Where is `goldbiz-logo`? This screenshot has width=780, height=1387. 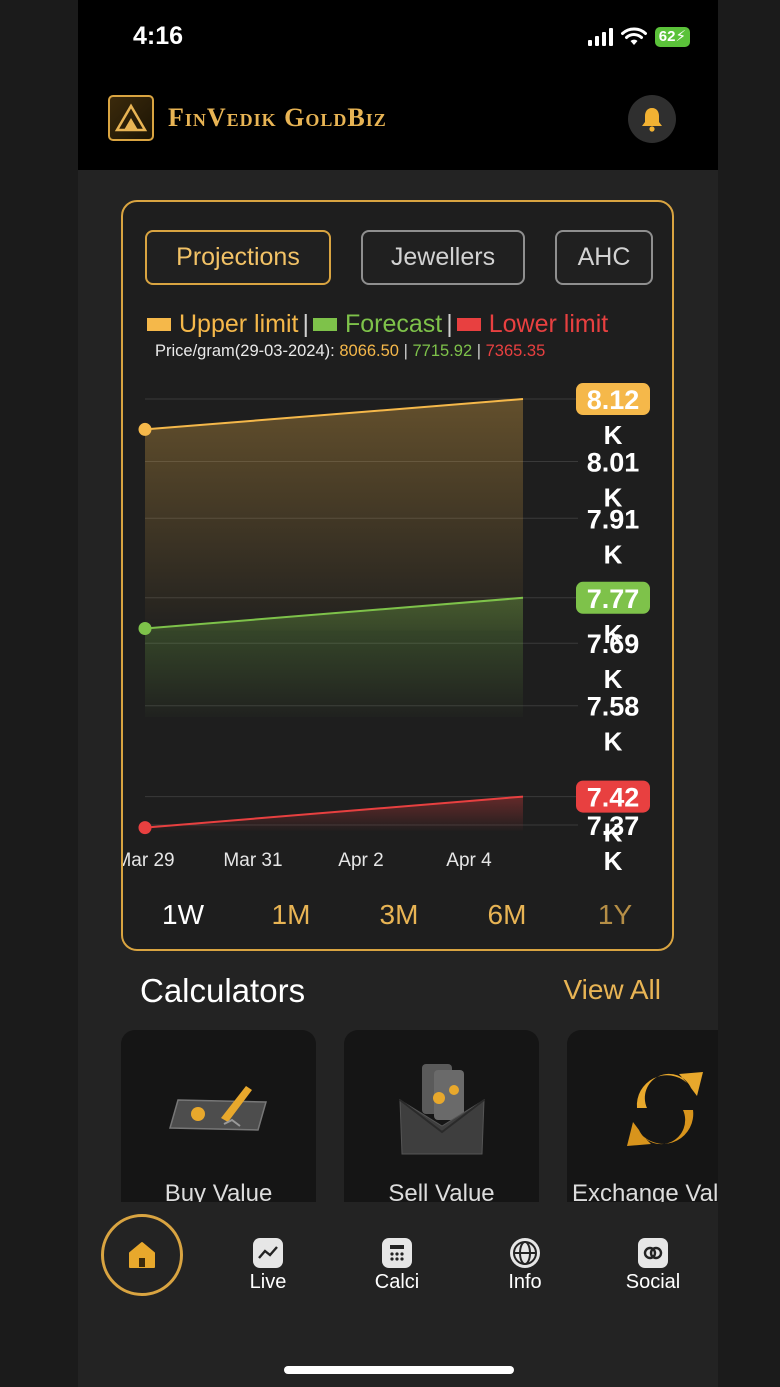
goldbiz-logo is located at coordinates (131, 118).